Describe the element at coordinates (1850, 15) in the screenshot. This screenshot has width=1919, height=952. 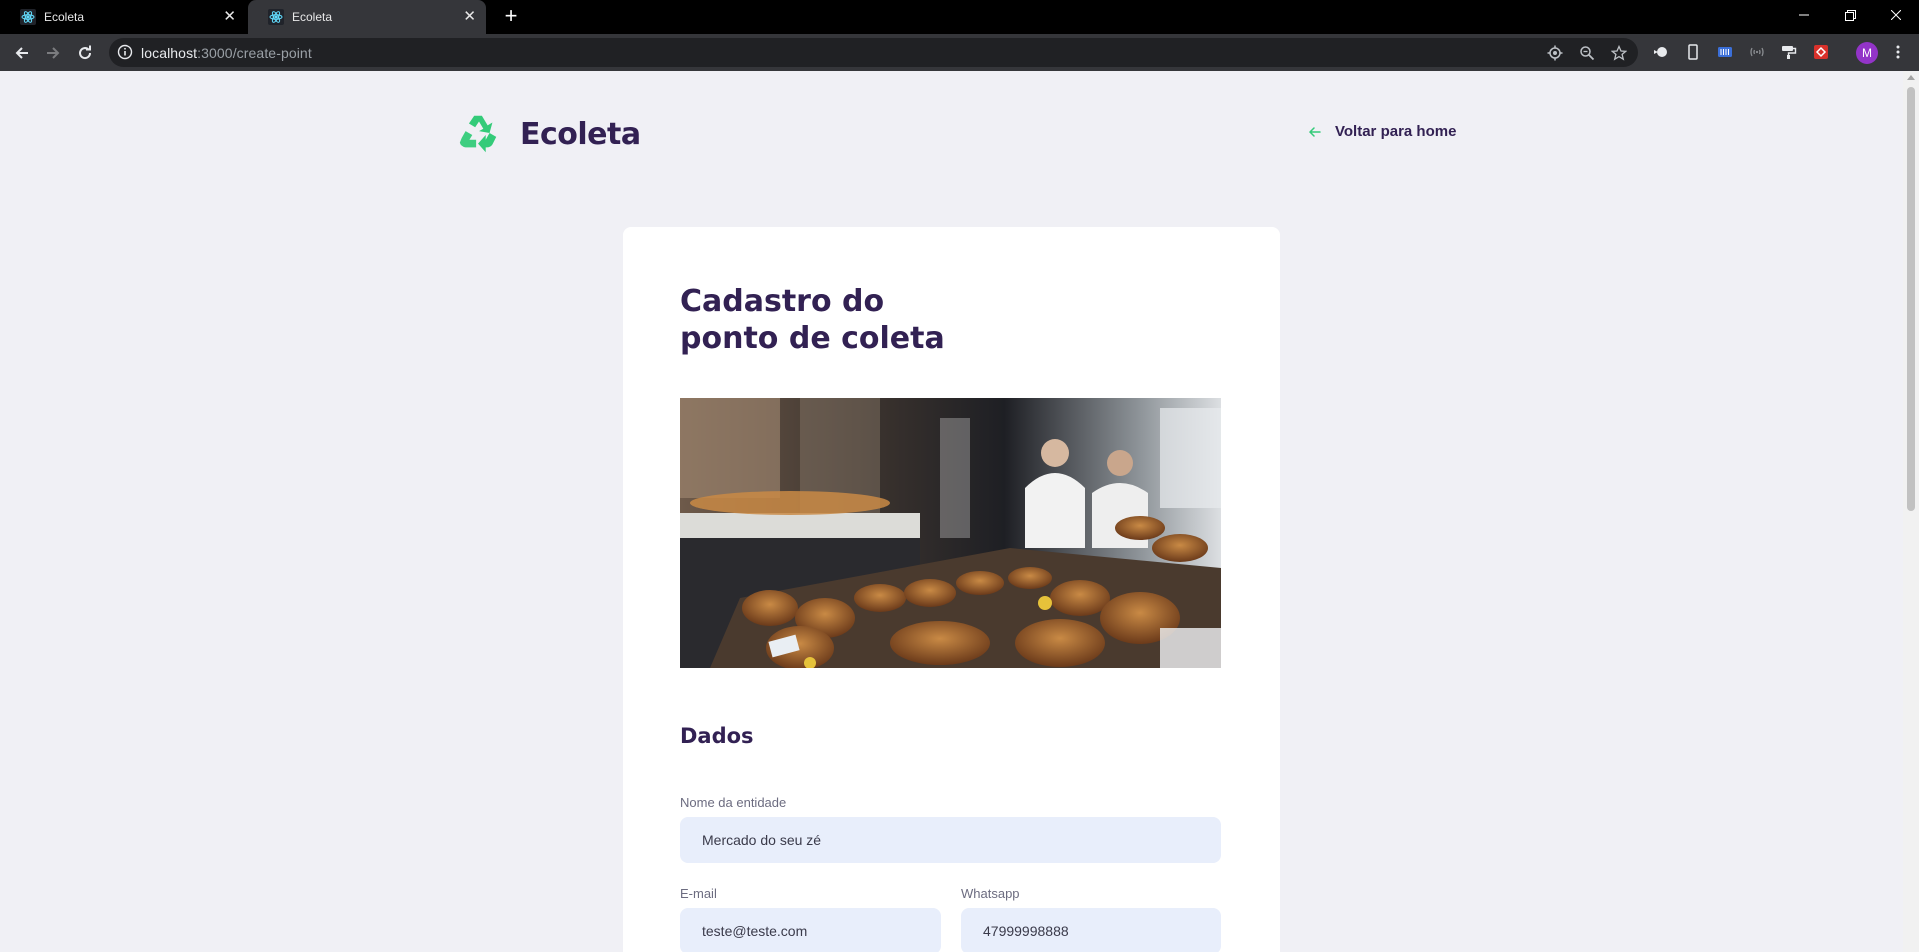
I see `restore-icon` at that location.